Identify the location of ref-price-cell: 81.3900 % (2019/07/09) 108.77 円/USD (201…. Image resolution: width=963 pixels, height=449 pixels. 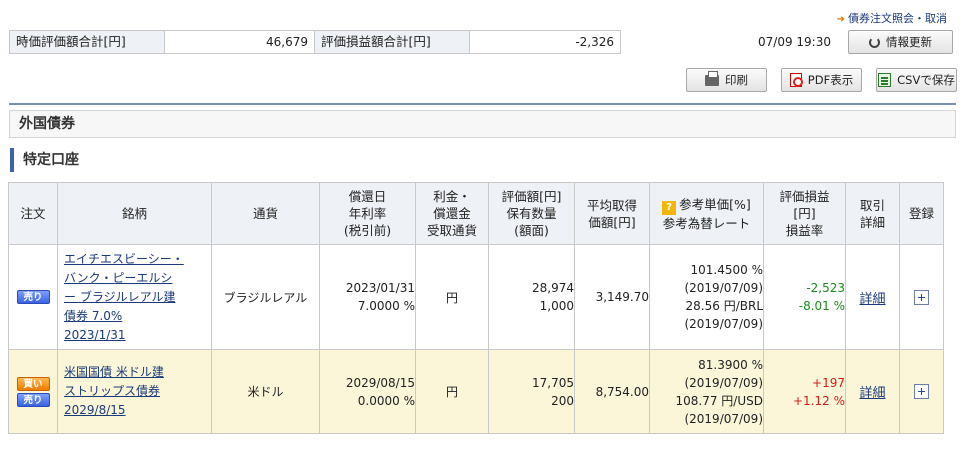
(706, 391).